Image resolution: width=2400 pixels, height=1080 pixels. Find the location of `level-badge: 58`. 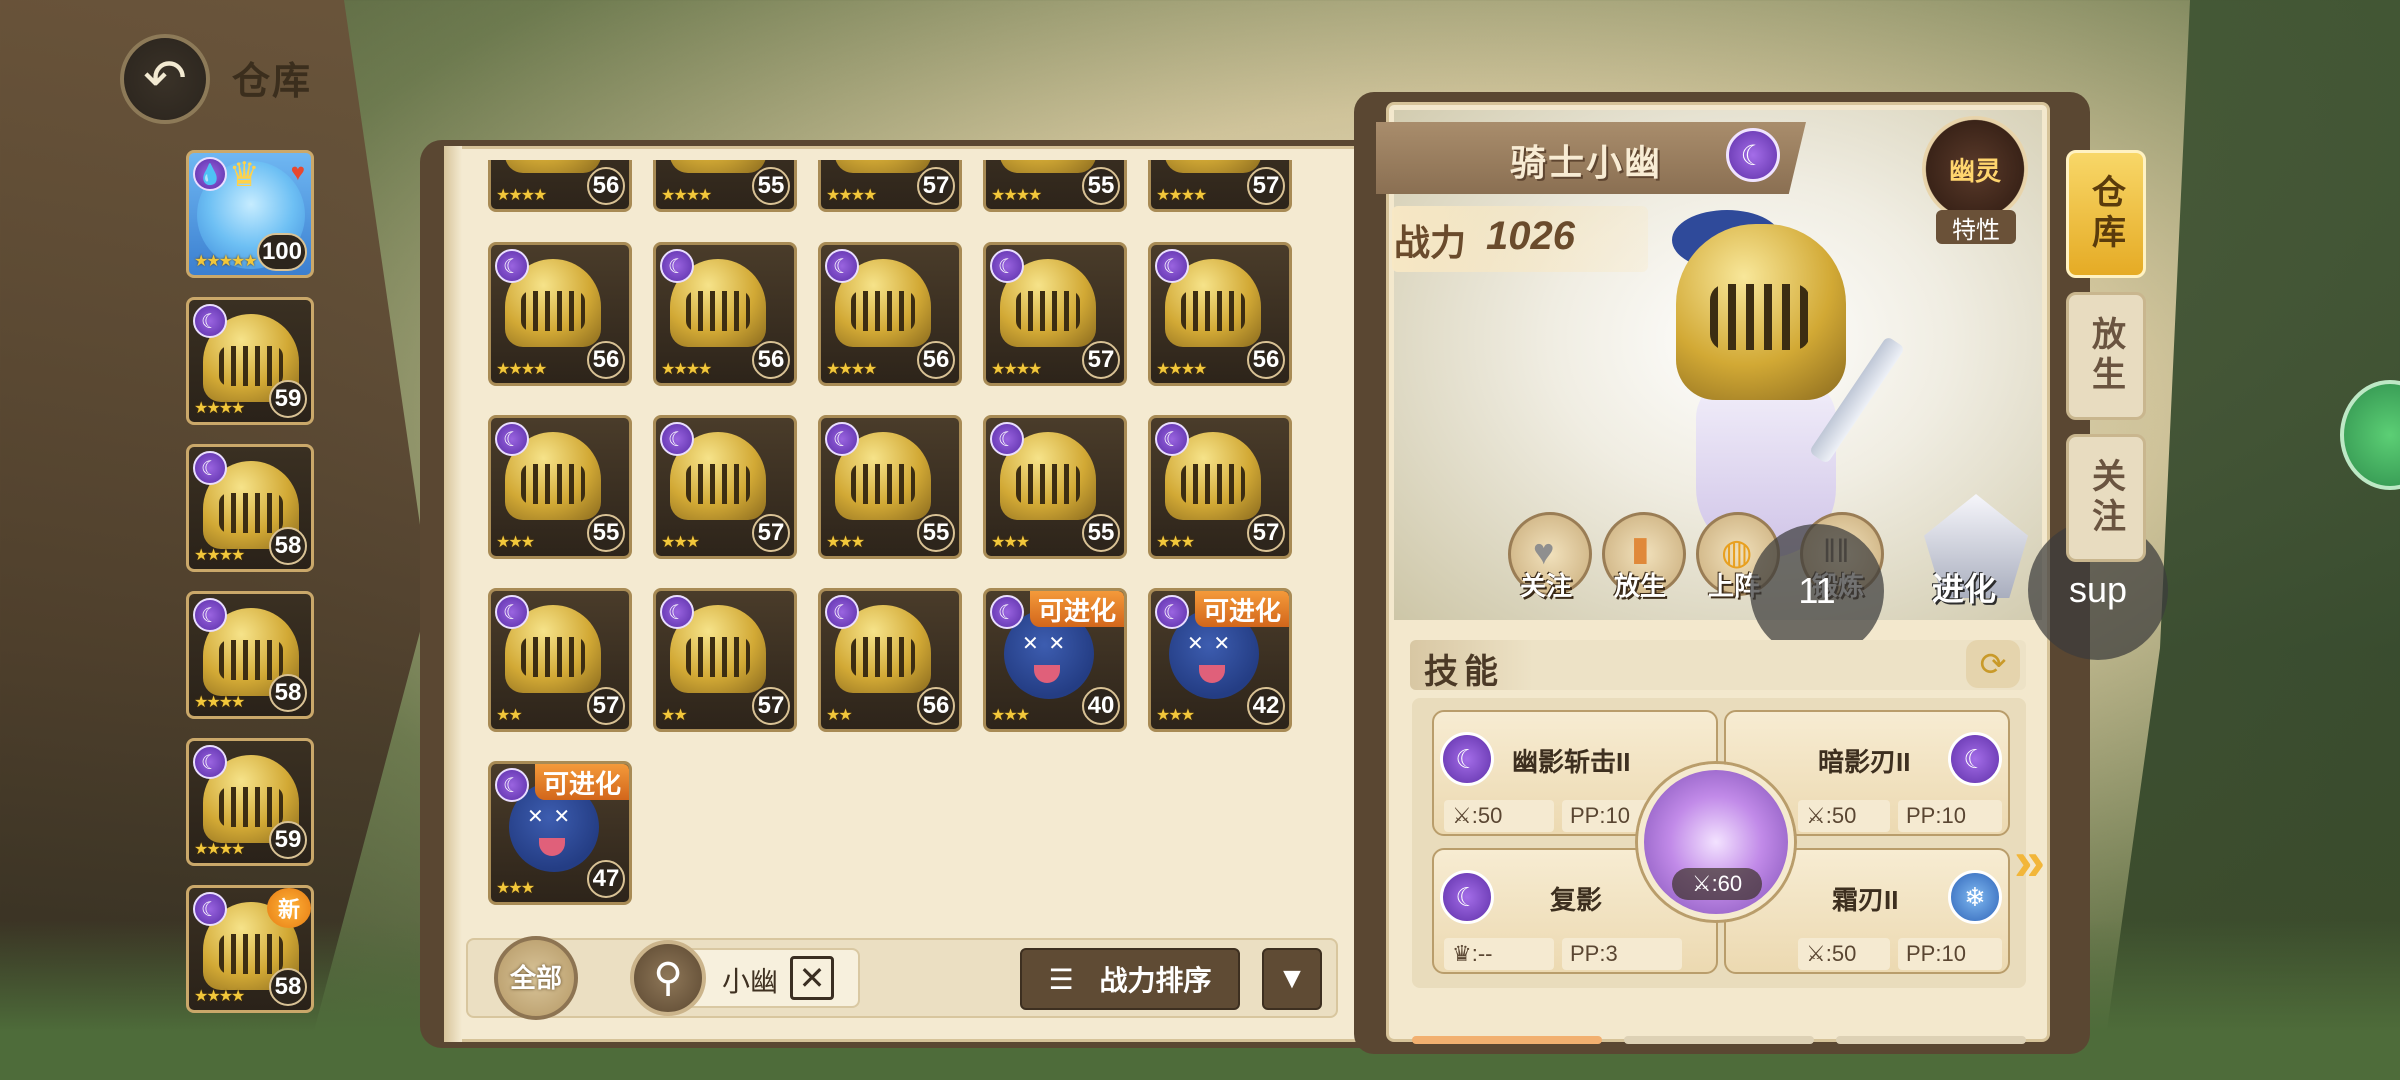

level-badge: 58 is located at coordinates (288, 693).